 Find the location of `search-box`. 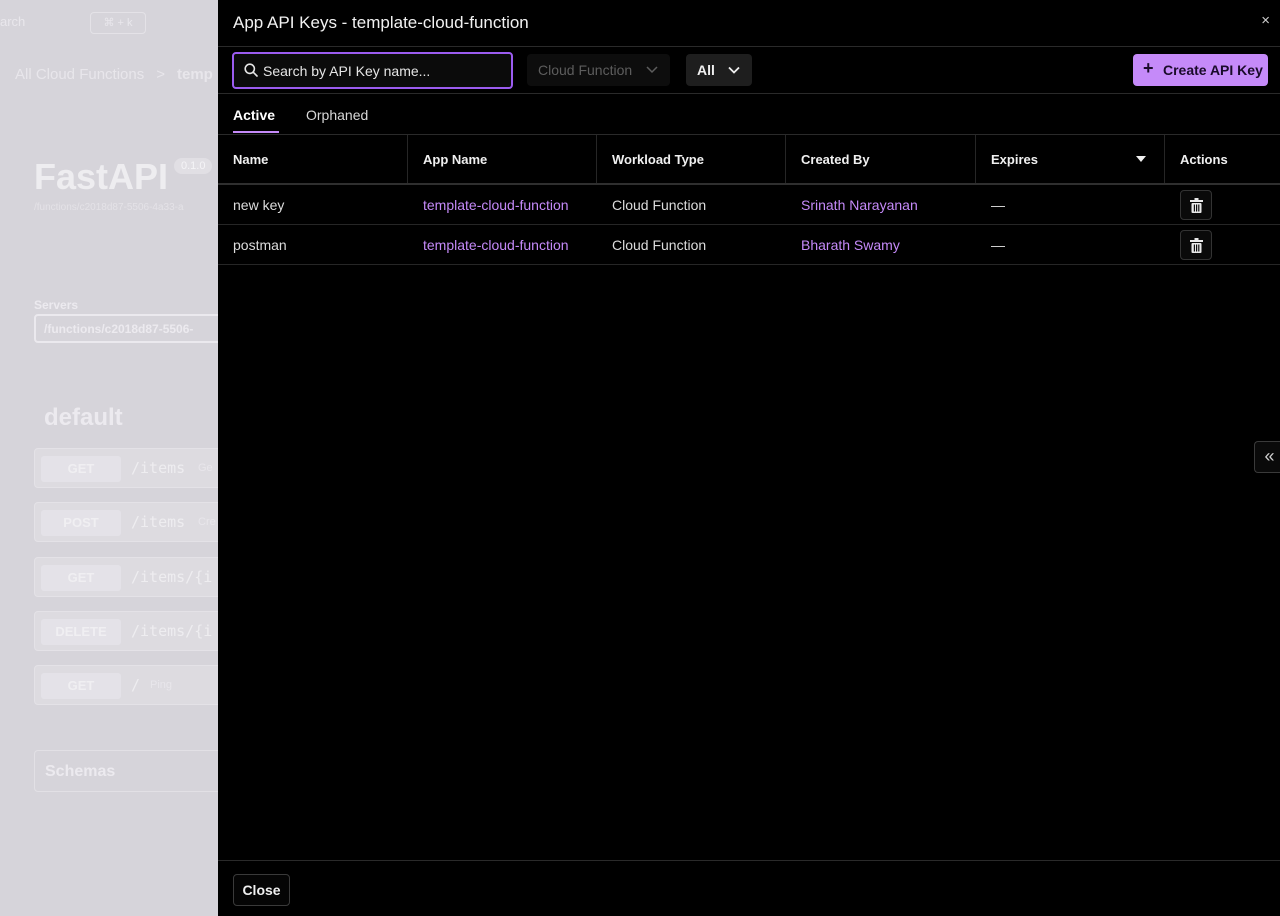

search-box is located at coordinates (372, 70).